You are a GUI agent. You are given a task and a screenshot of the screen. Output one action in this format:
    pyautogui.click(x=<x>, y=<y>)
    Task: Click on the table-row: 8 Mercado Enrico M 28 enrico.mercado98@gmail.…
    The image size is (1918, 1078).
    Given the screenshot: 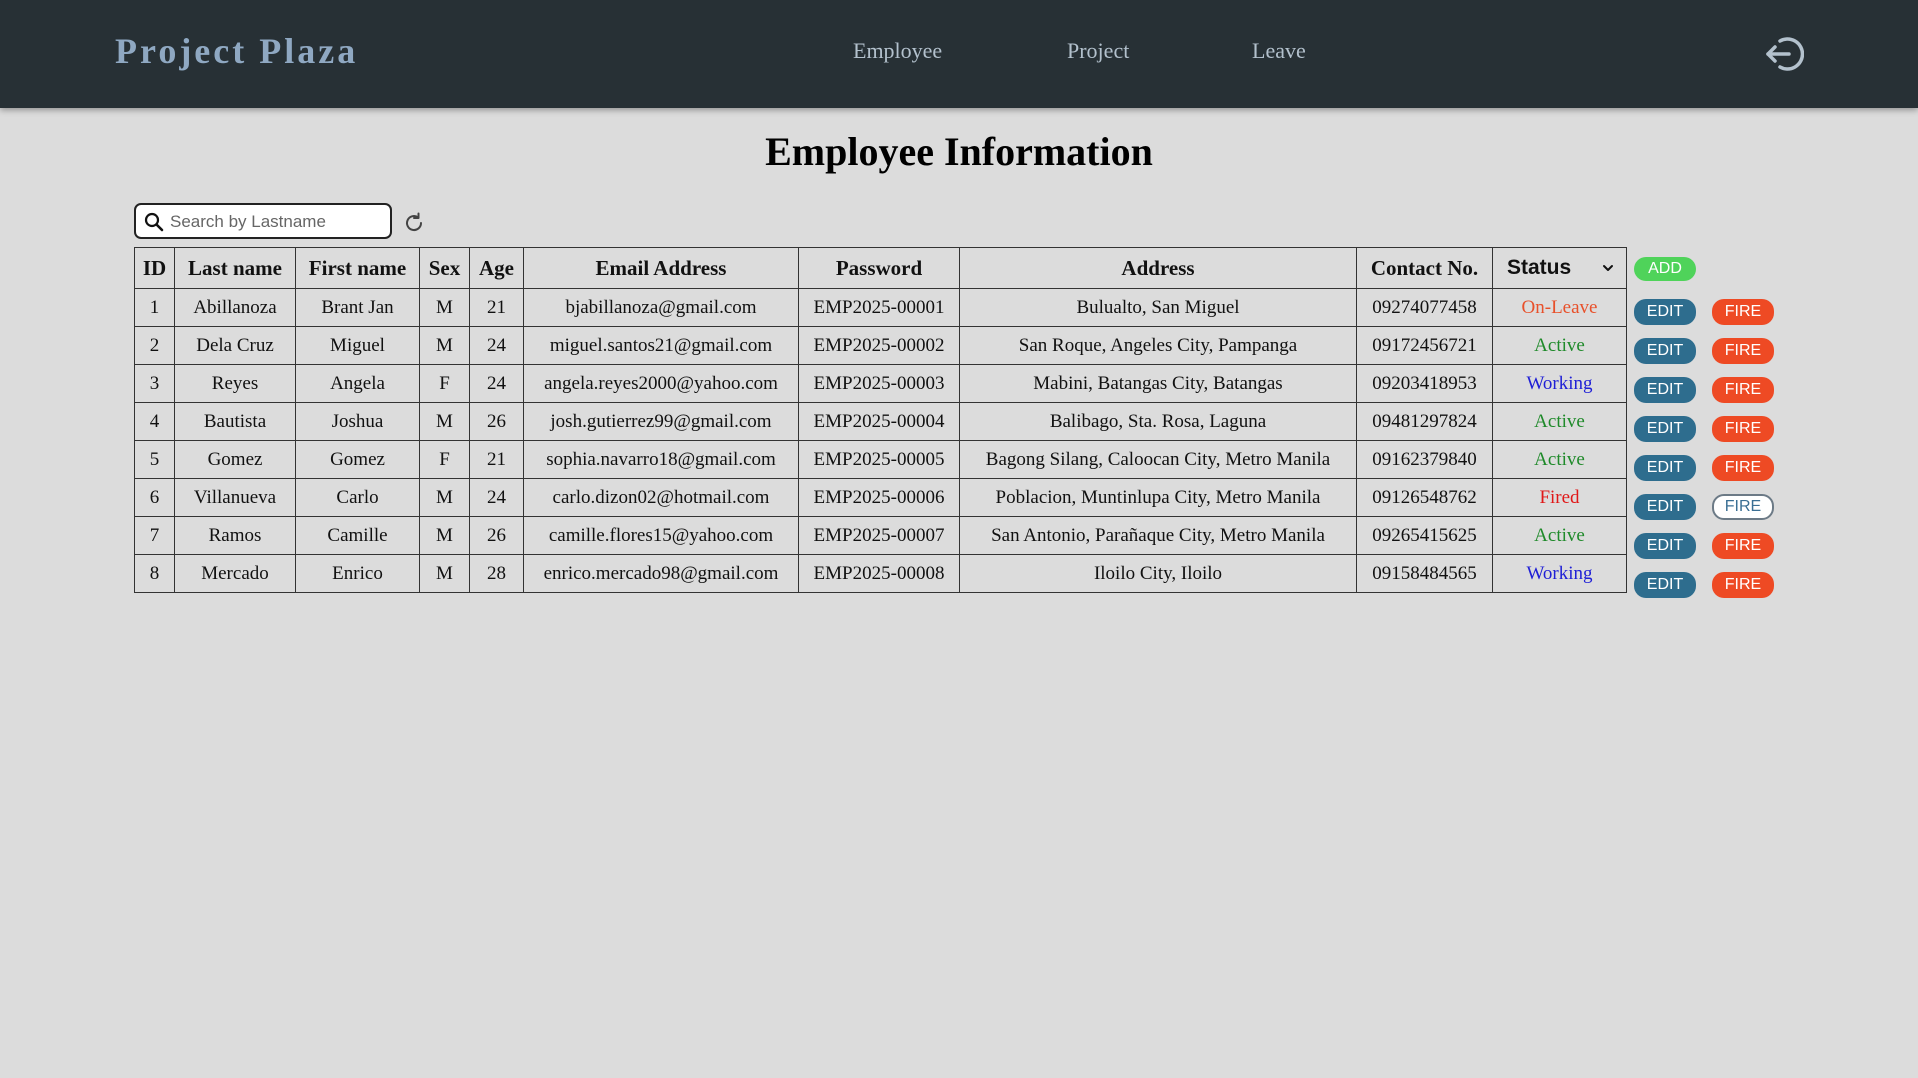 What is the action you would take?
    pyautogui.click(x=880, y=573)
    